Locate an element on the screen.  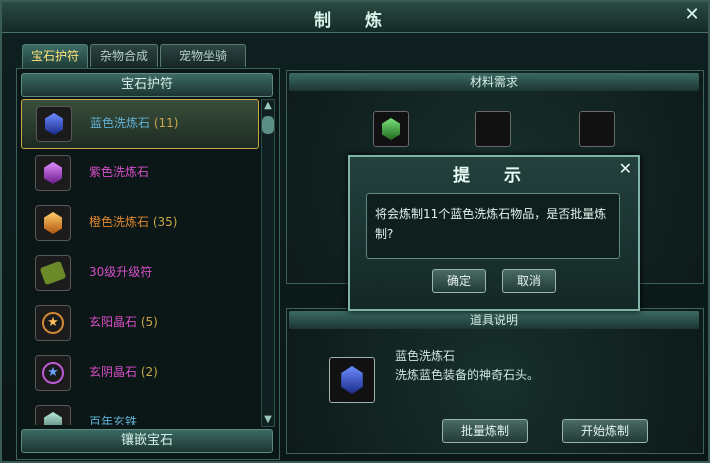
item-name: 紫色洗炼石 is located at coordinates (119, 172).